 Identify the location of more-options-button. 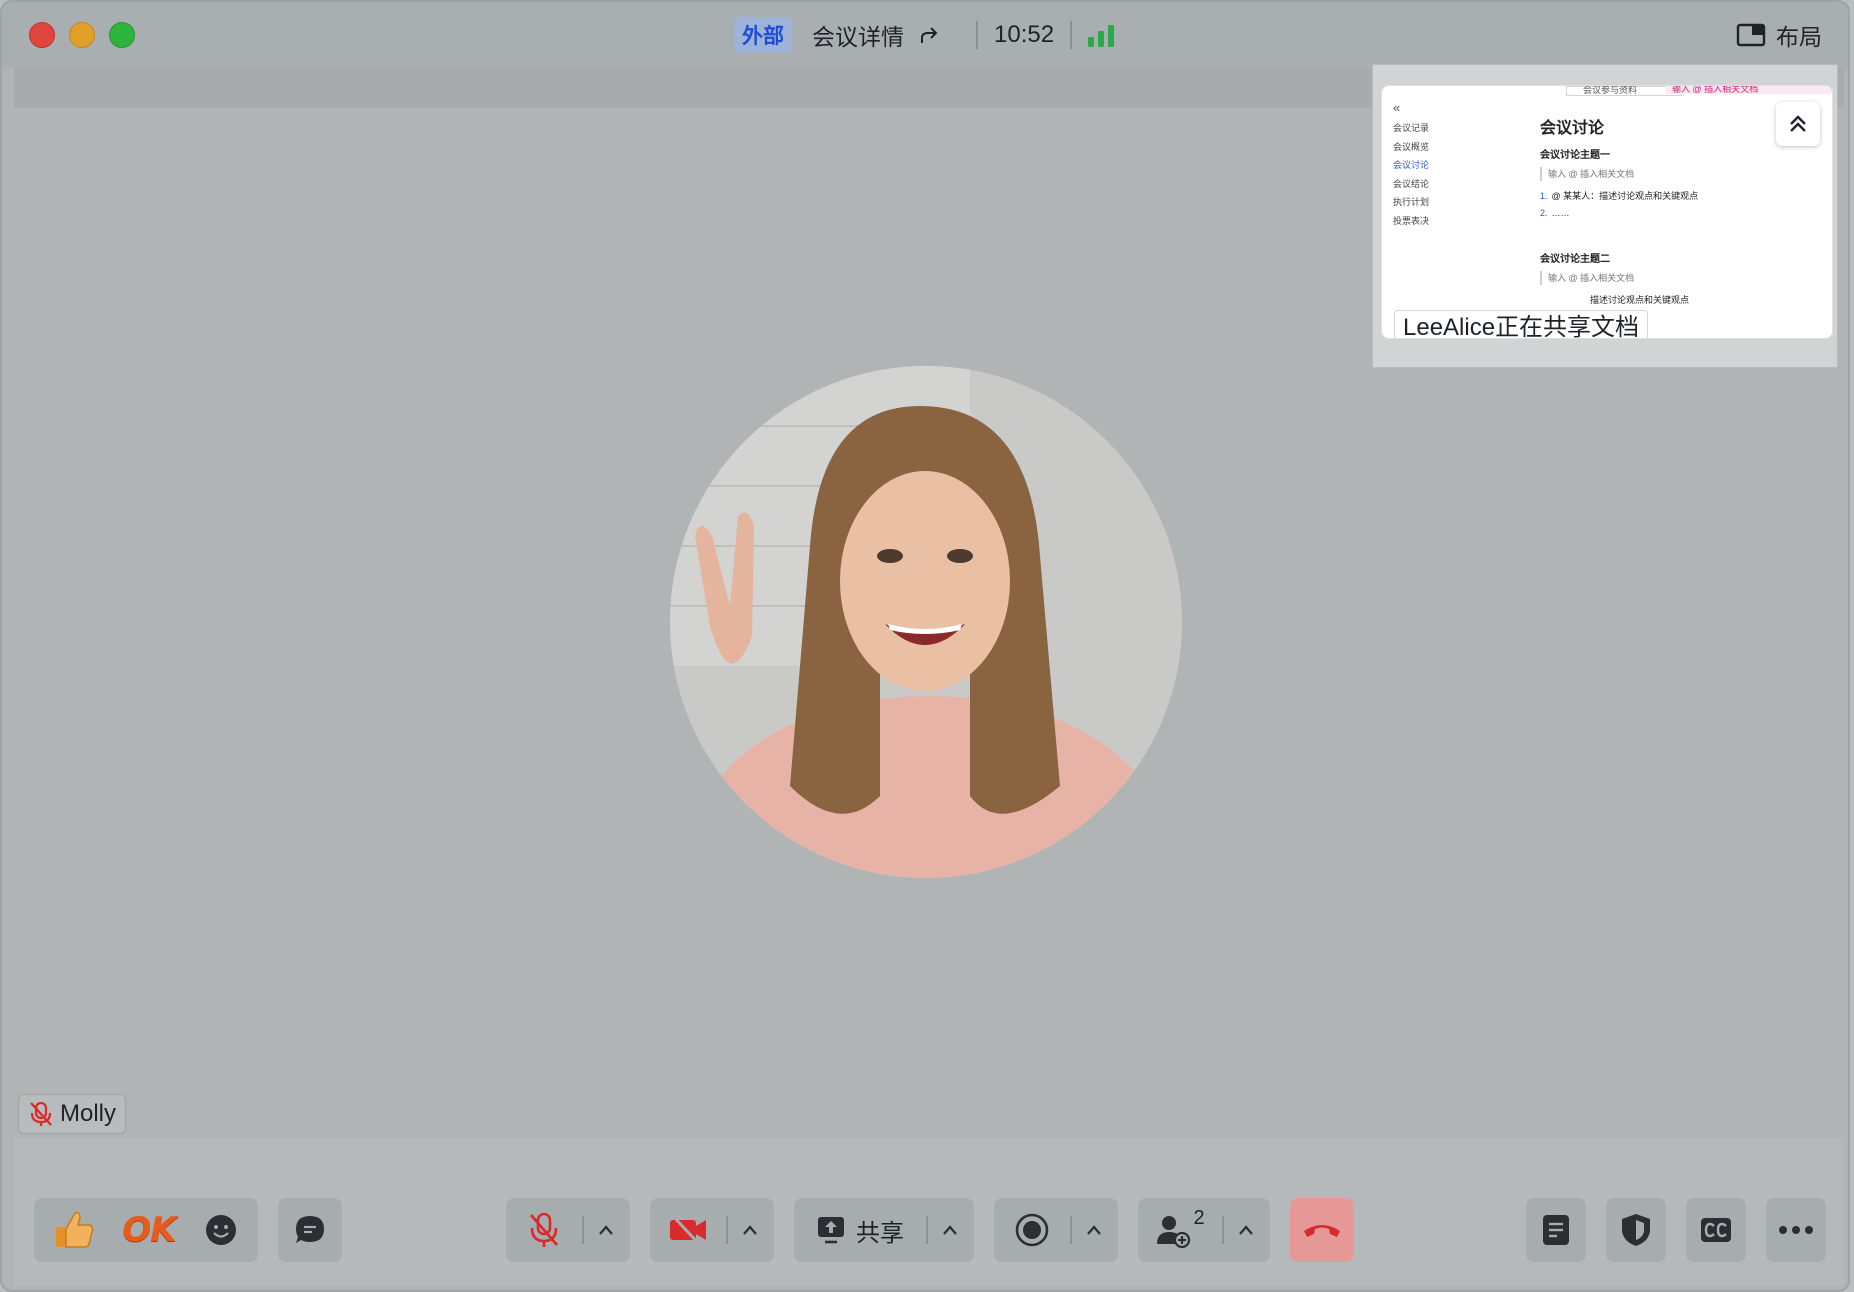
(1796, 1230).